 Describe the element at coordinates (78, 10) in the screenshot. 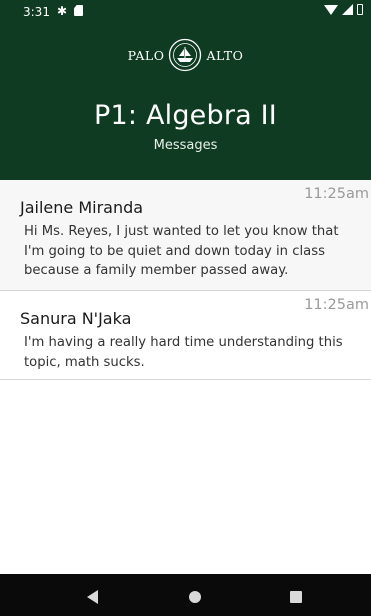

I see `sd-card-icon` at that location.